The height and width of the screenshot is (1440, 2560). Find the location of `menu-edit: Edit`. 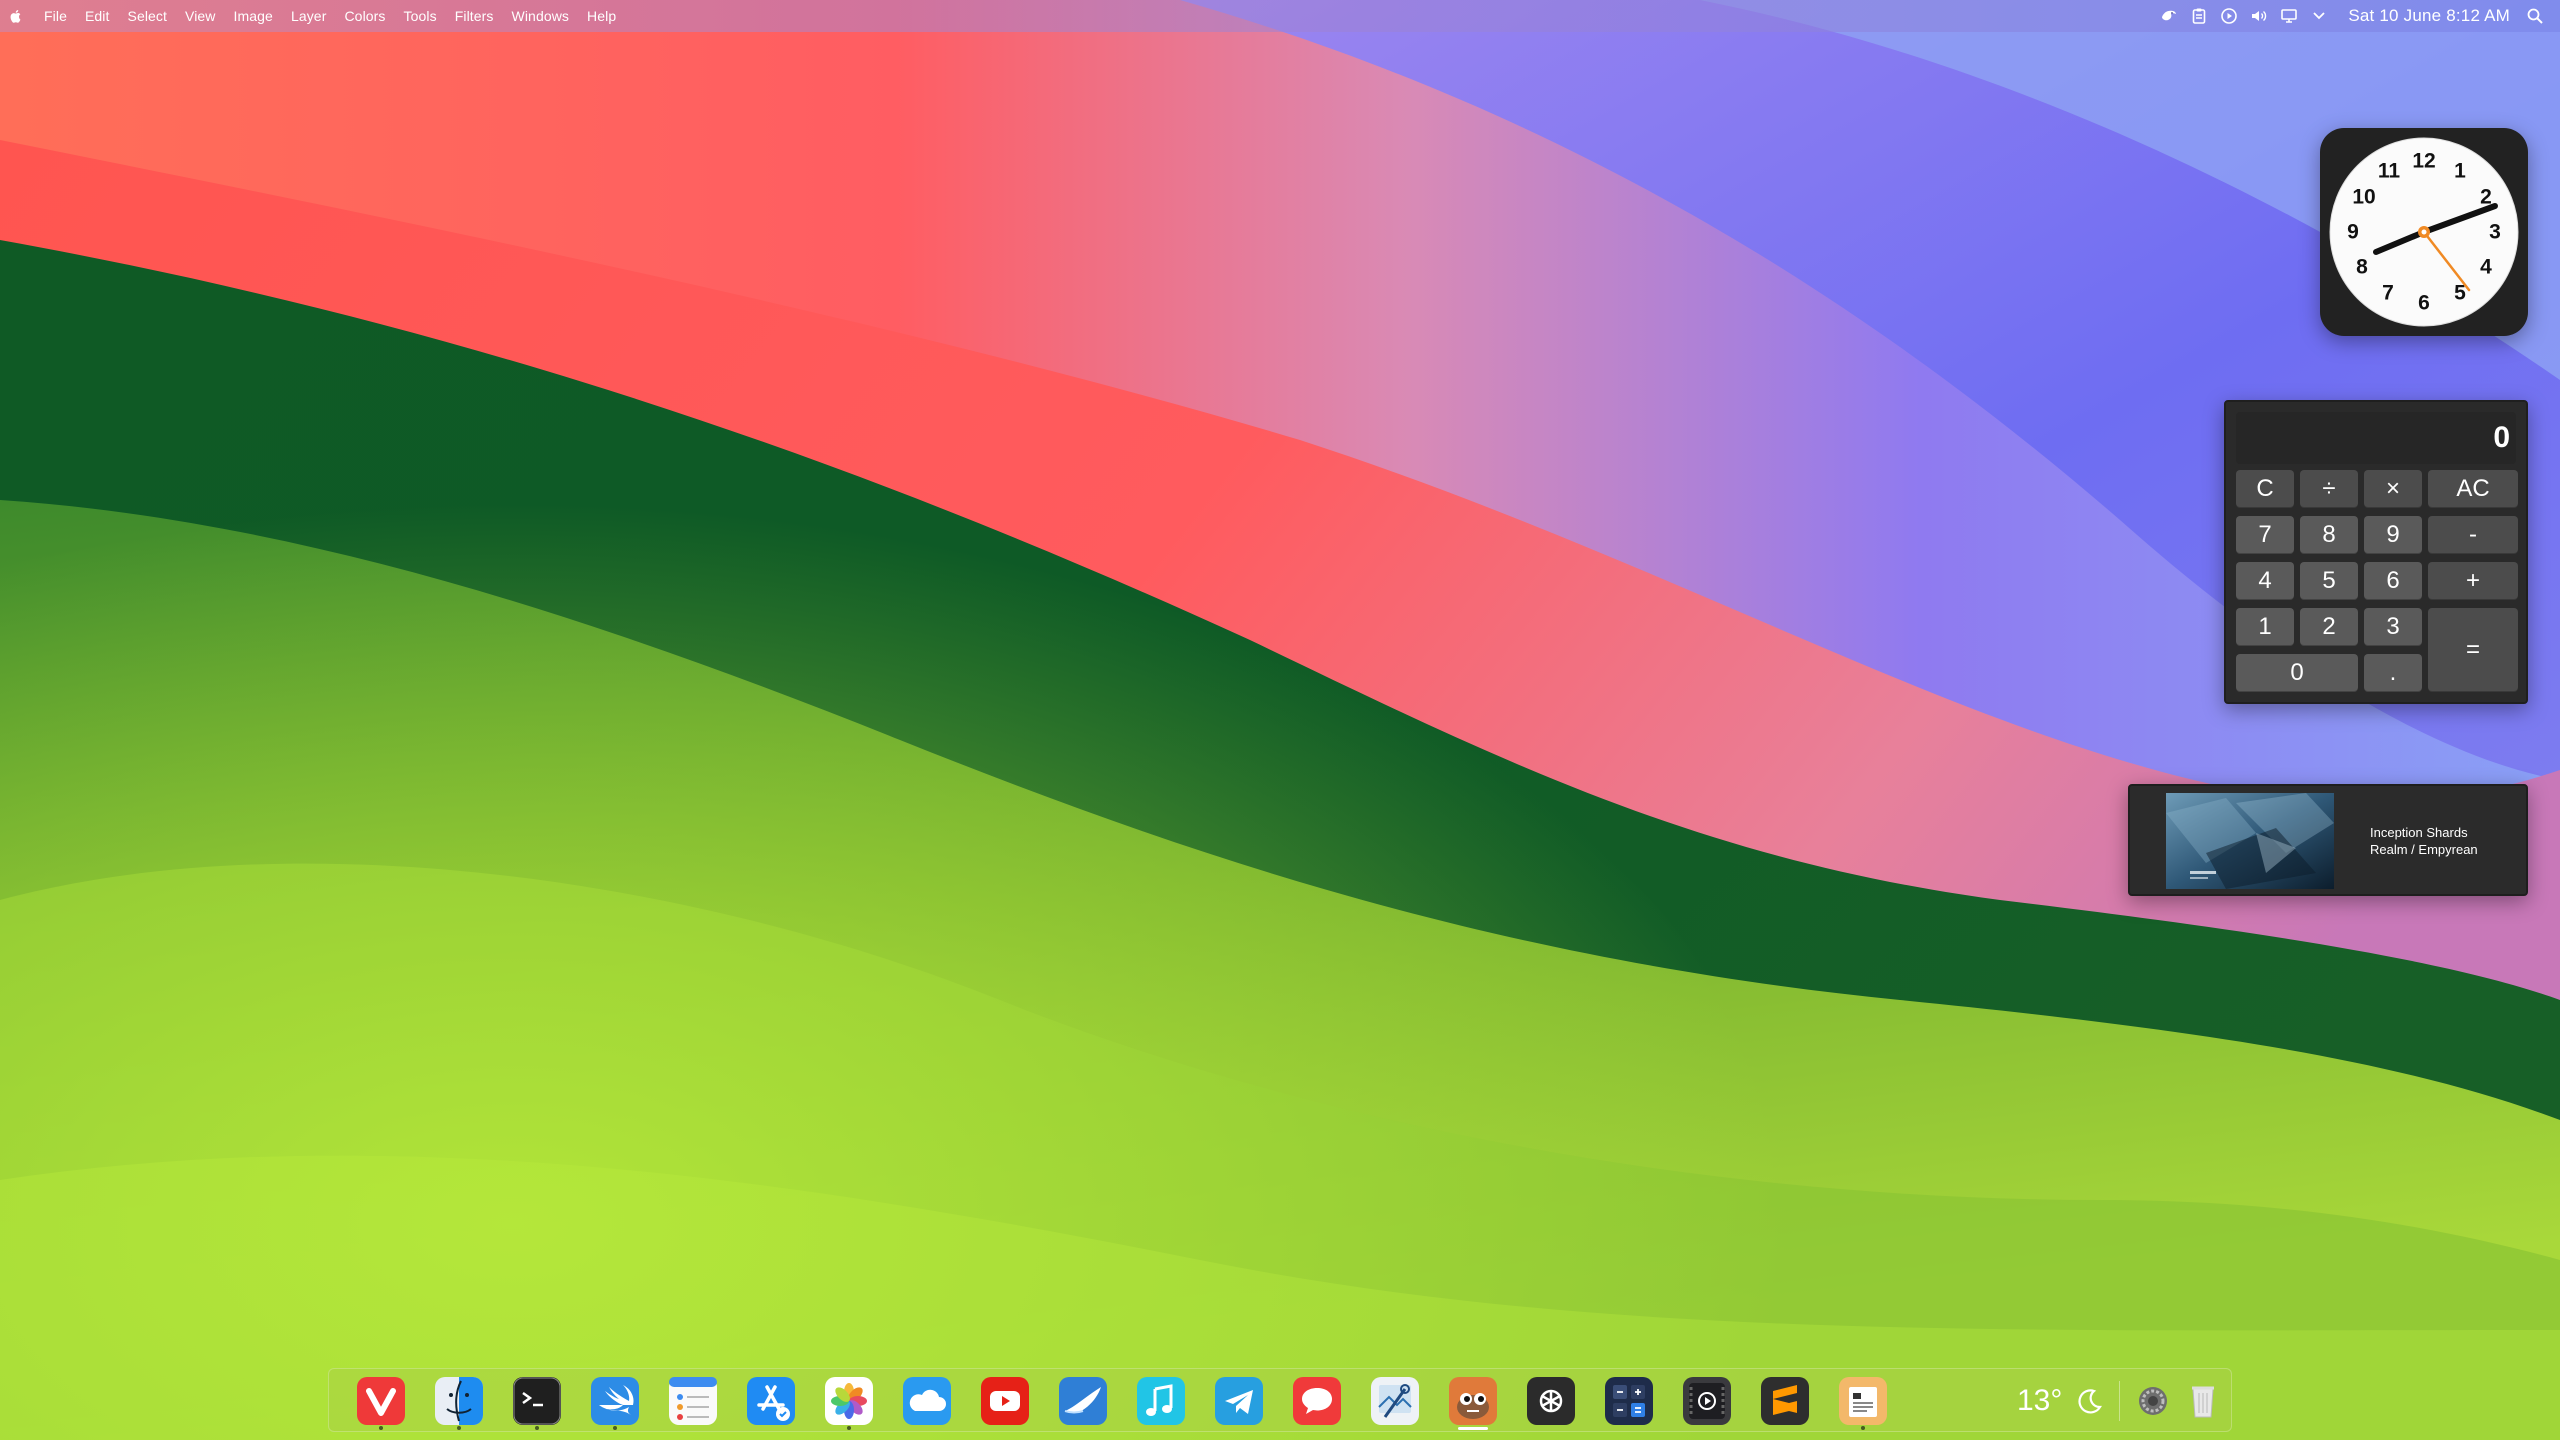

menu-edit: Edit is located at coordinates (97, 16).